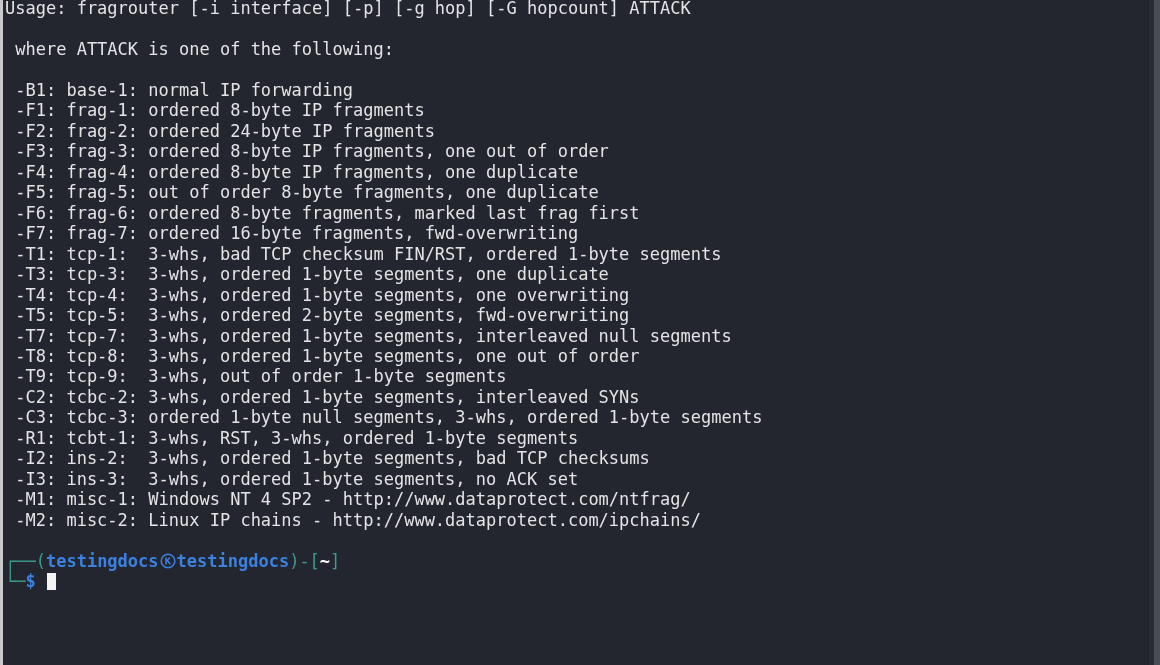 This screenshot has height=665, width=1160. I want to click on output-line: -F3: frag-3: ordered 8-byte IP fragments, one out of order, so click(312, 151).